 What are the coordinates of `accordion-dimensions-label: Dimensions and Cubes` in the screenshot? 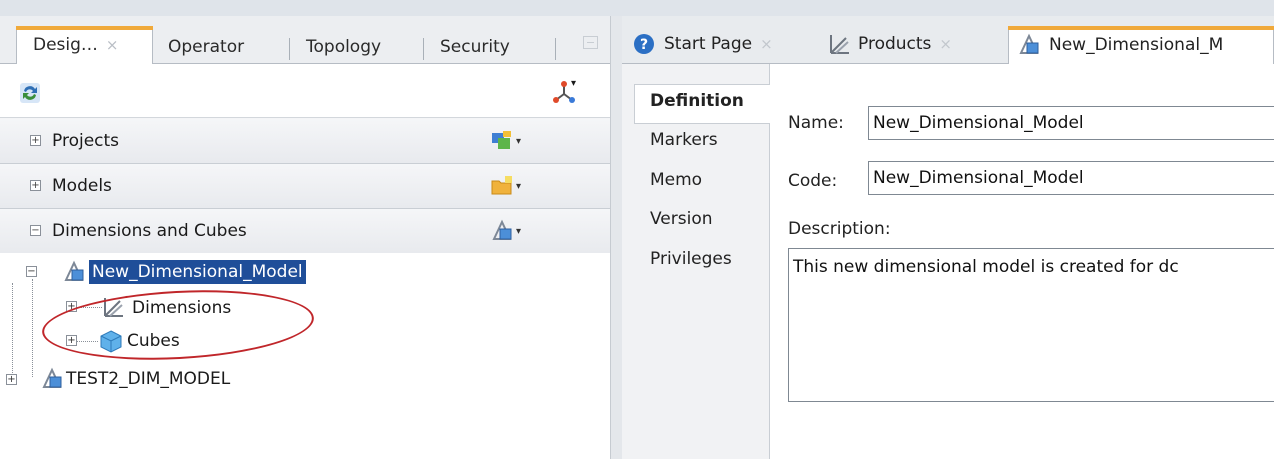 It's located at (149, 231).